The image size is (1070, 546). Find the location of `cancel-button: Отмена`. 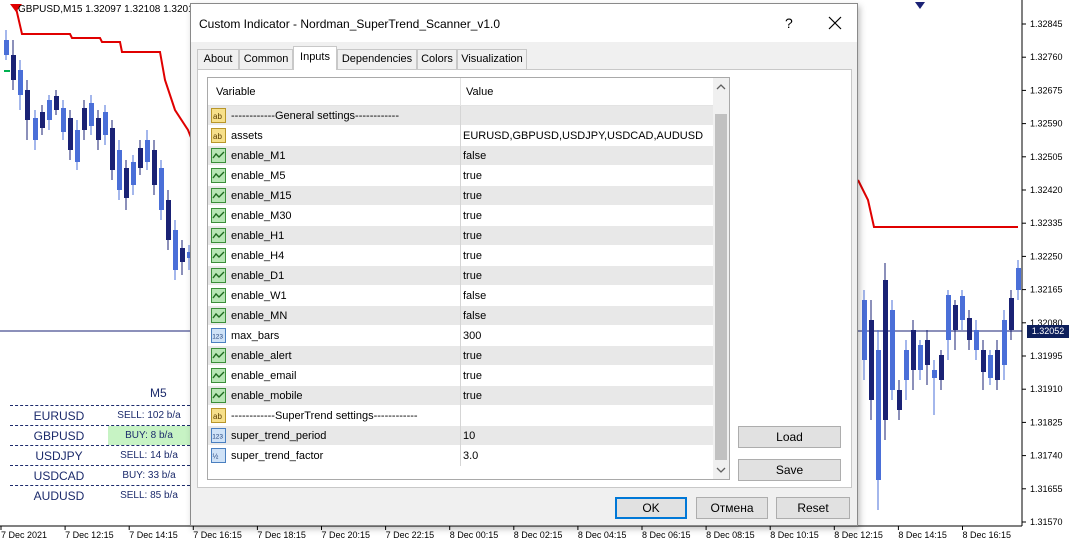

cancel-button: Отмена is located at coordinates (732, 508).